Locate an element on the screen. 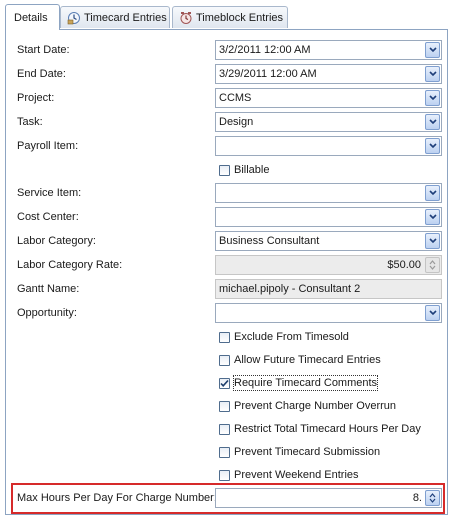 The image size is (450, 517). cost-center-select is located at coordinates (328, 217).